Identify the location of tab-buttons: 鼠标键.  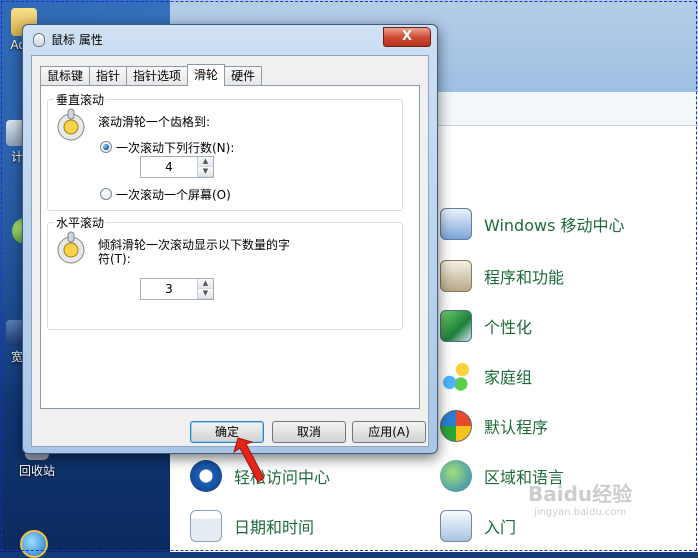
(65, 76).